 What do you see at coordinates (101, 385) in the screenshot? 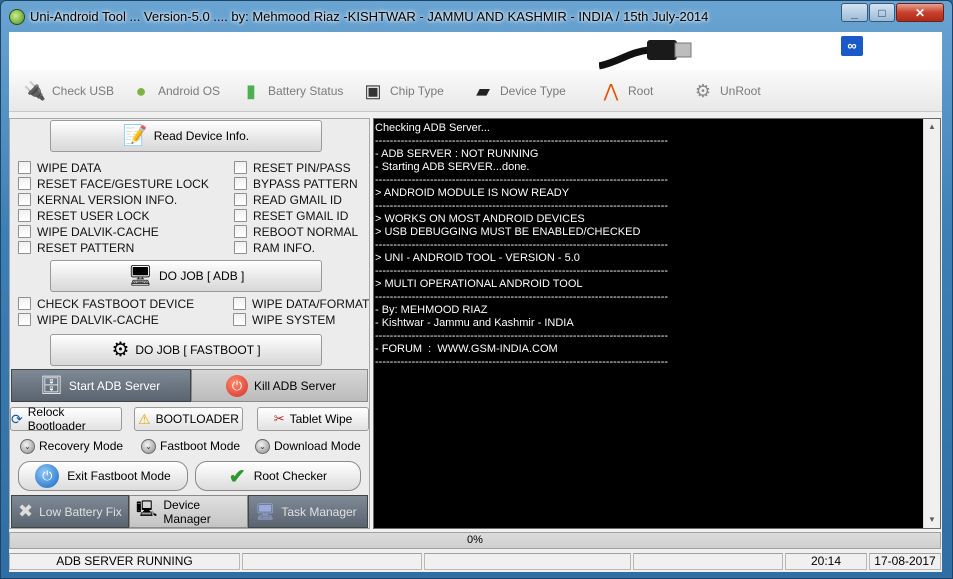
I see `start-adb-server-button: 🗄 Start ADB Server` at bounding box center [101, 385].